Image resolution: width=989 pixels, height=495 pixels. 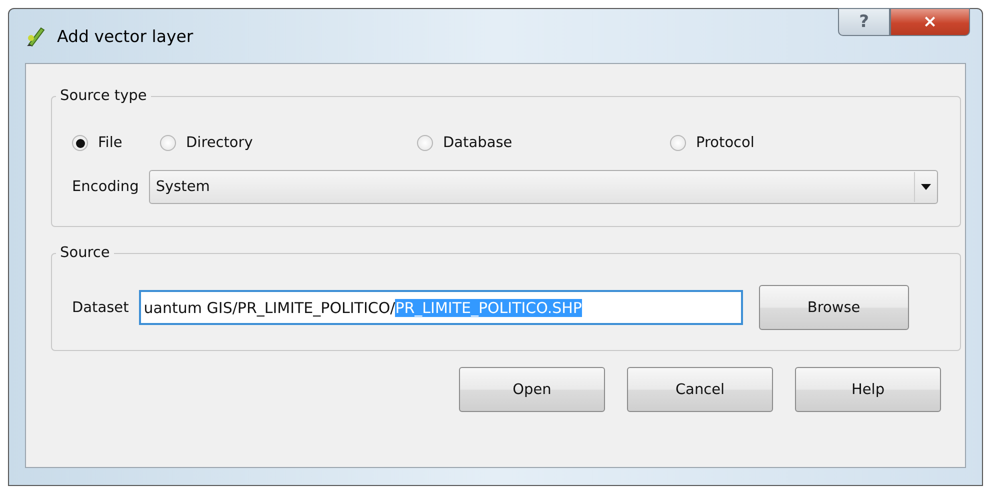 I want to click on open-button: Open, so click(x=532, y=389).